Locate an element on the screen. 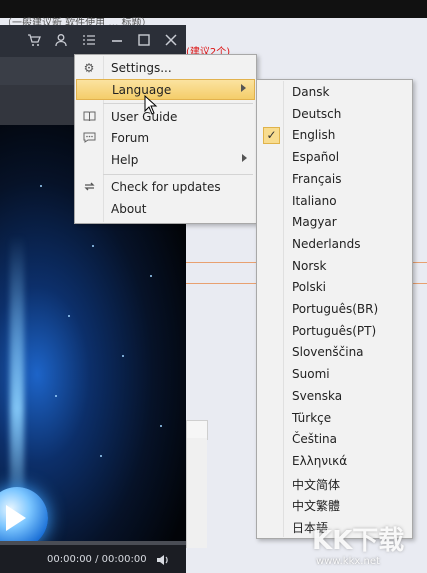 This screenshot has width=427, height=573. close-icon is located at coordinates (171, 41).